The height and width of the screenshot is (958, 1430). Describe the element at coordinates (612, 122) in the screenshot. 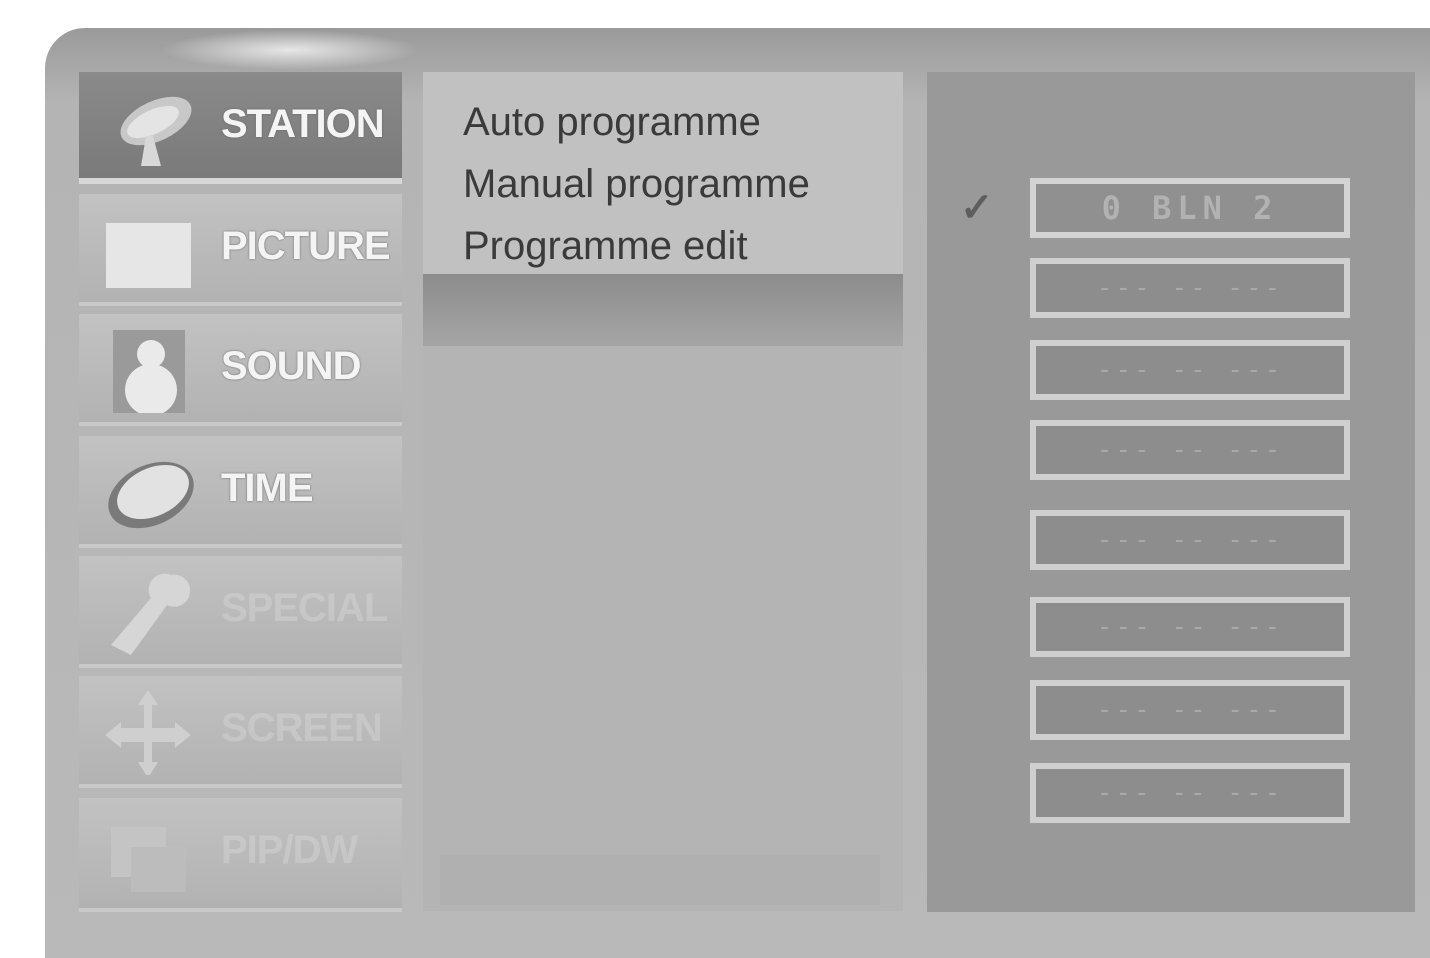

I see `submenu-item-auto-programme: Auto programme` at that location.